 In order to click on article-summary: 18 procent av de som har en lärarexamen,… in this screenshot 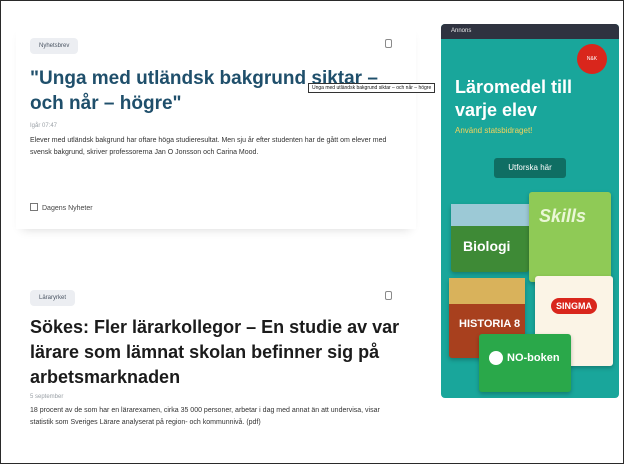, I will do `click(205, 416)`.